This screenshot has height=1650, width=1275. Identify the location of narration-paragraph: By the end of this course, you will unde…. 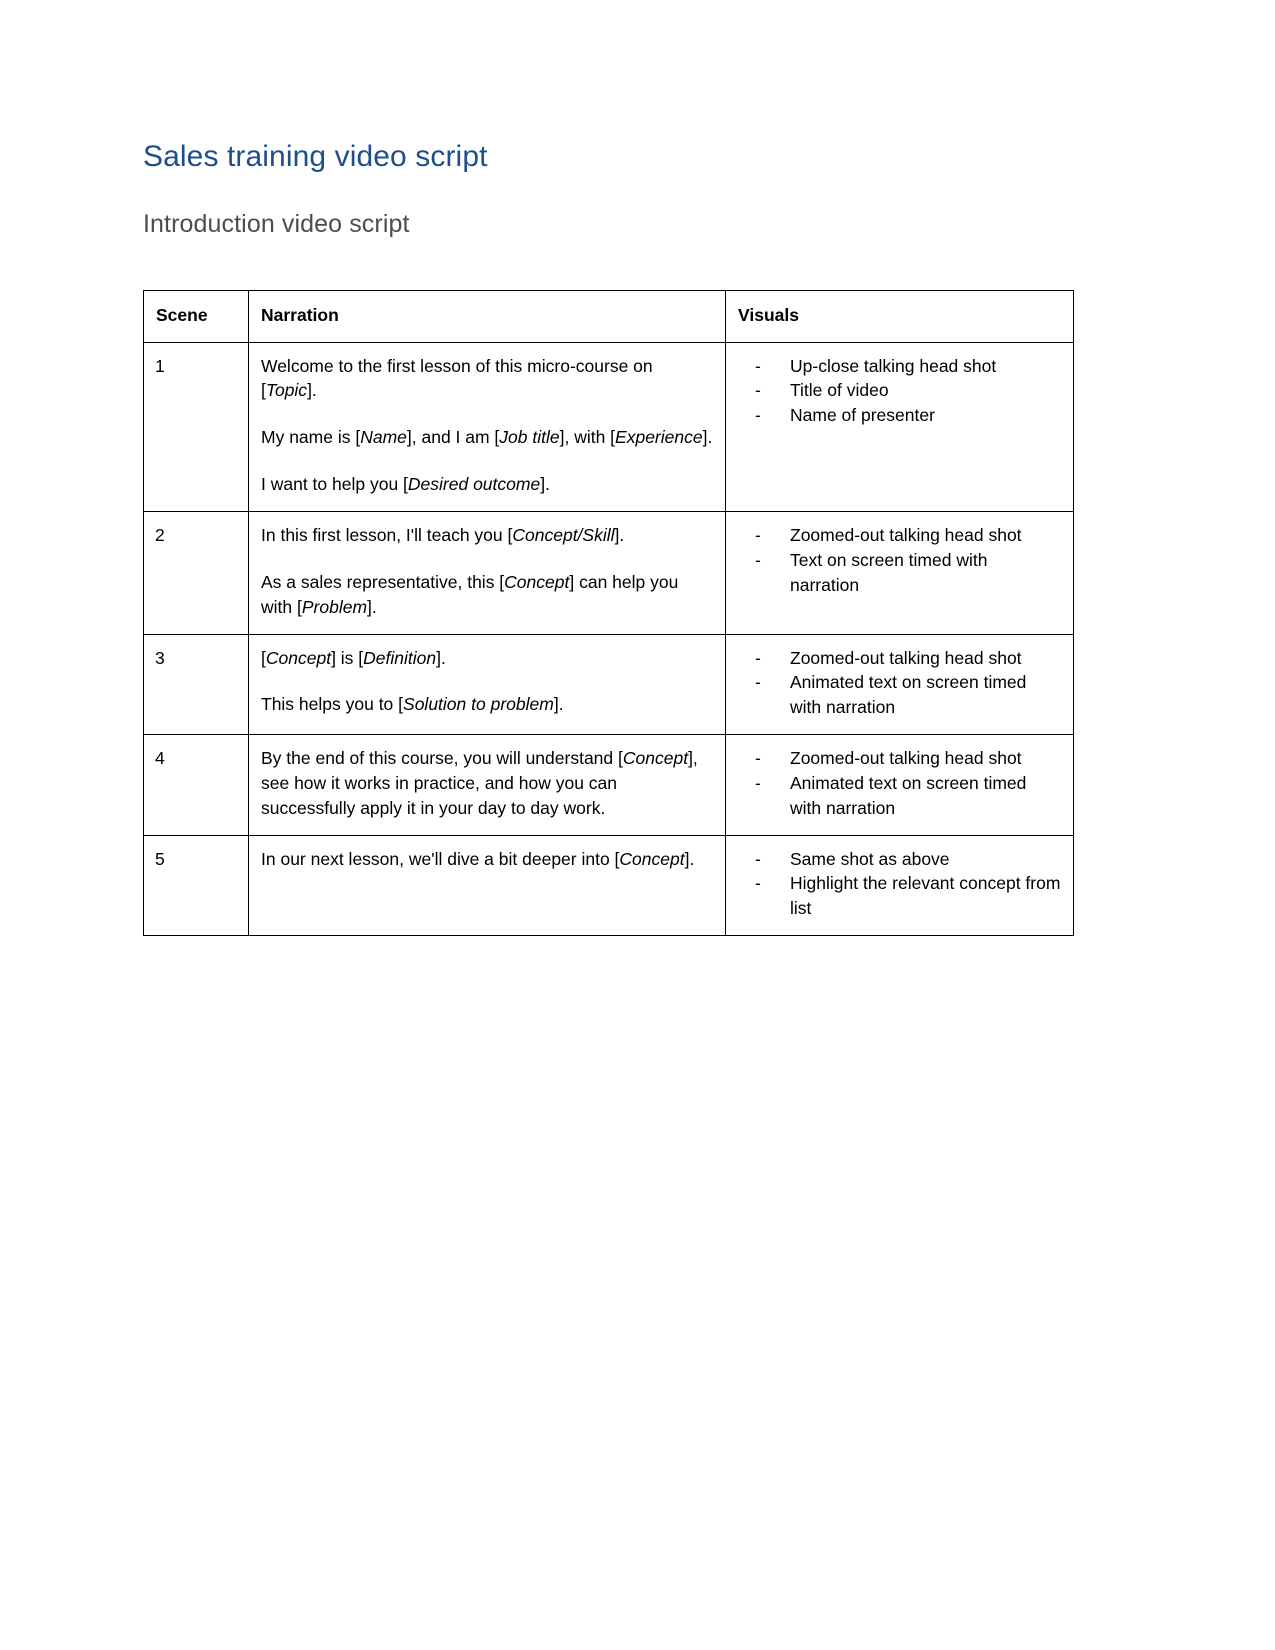
(487, 783).